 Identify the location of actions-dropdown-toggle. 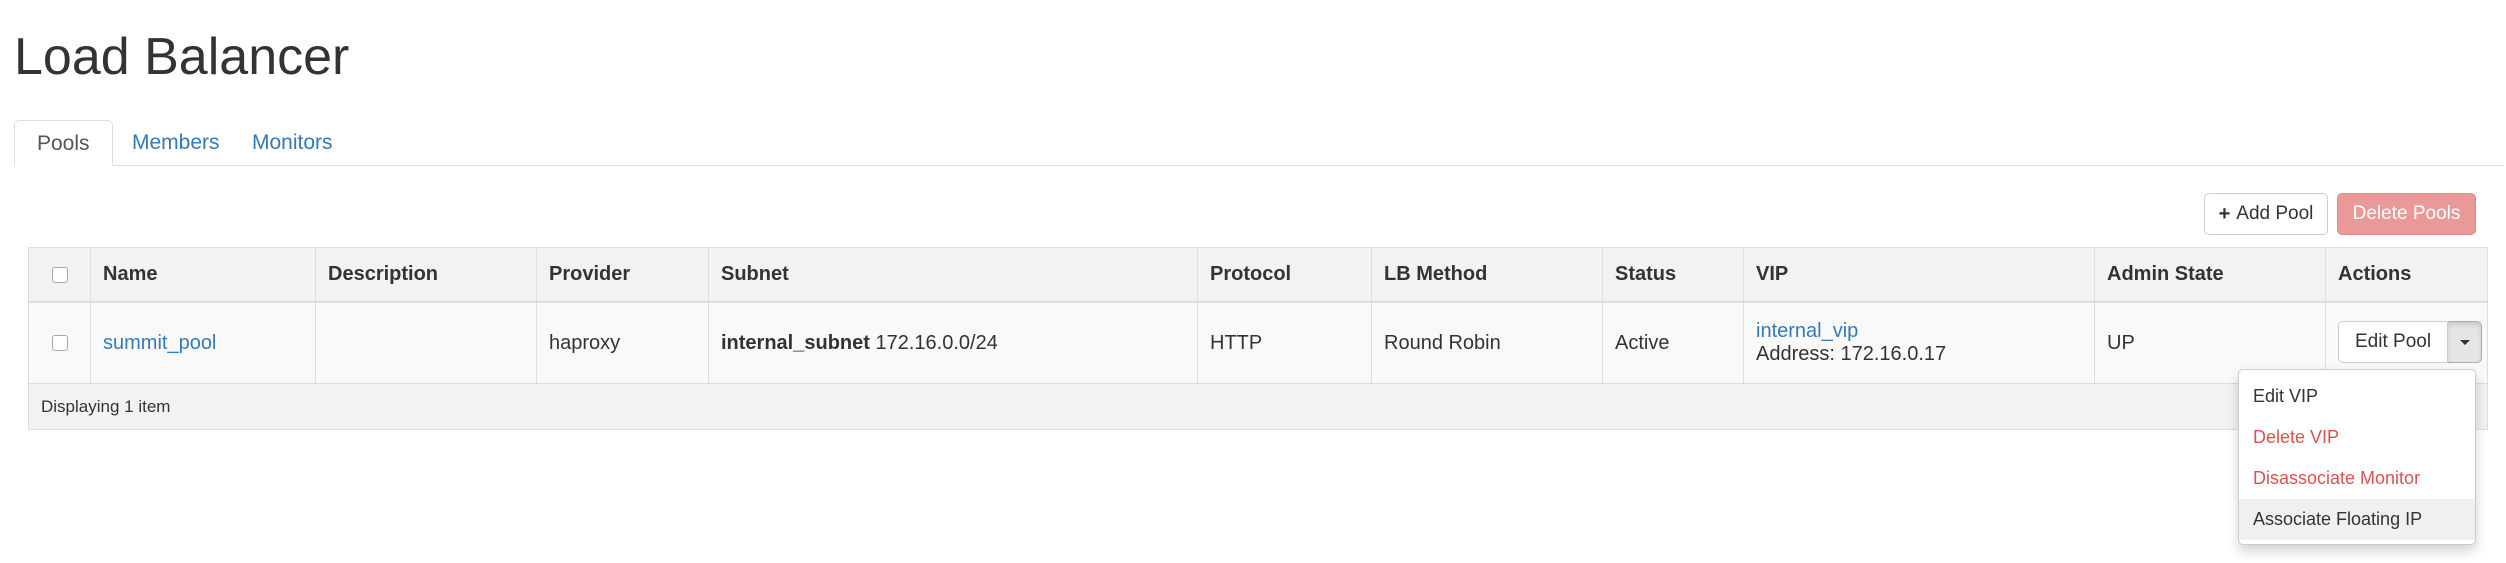
(2465, 342).